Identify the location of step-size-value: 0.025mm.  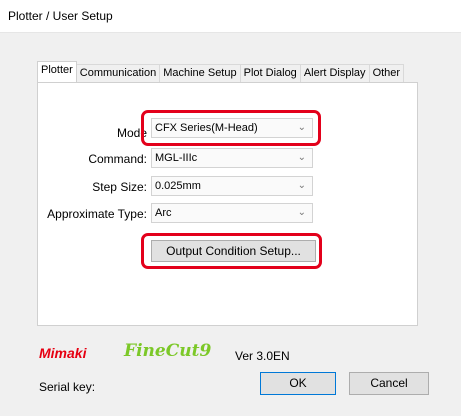
(178, 186).